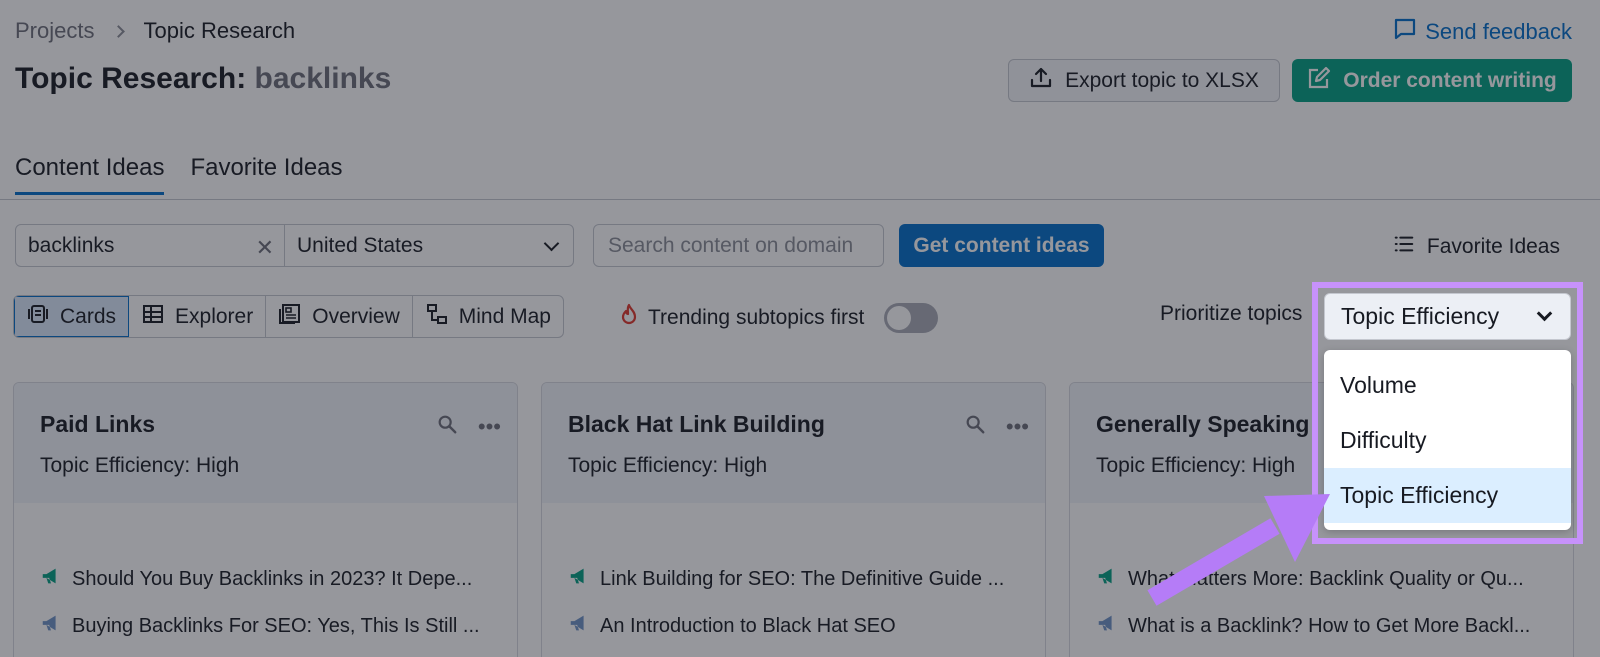  What do you see at coordinates (1447, 385) in the screenshot?
I see `option-volume: Volume` at bounding box center [1447, 385].